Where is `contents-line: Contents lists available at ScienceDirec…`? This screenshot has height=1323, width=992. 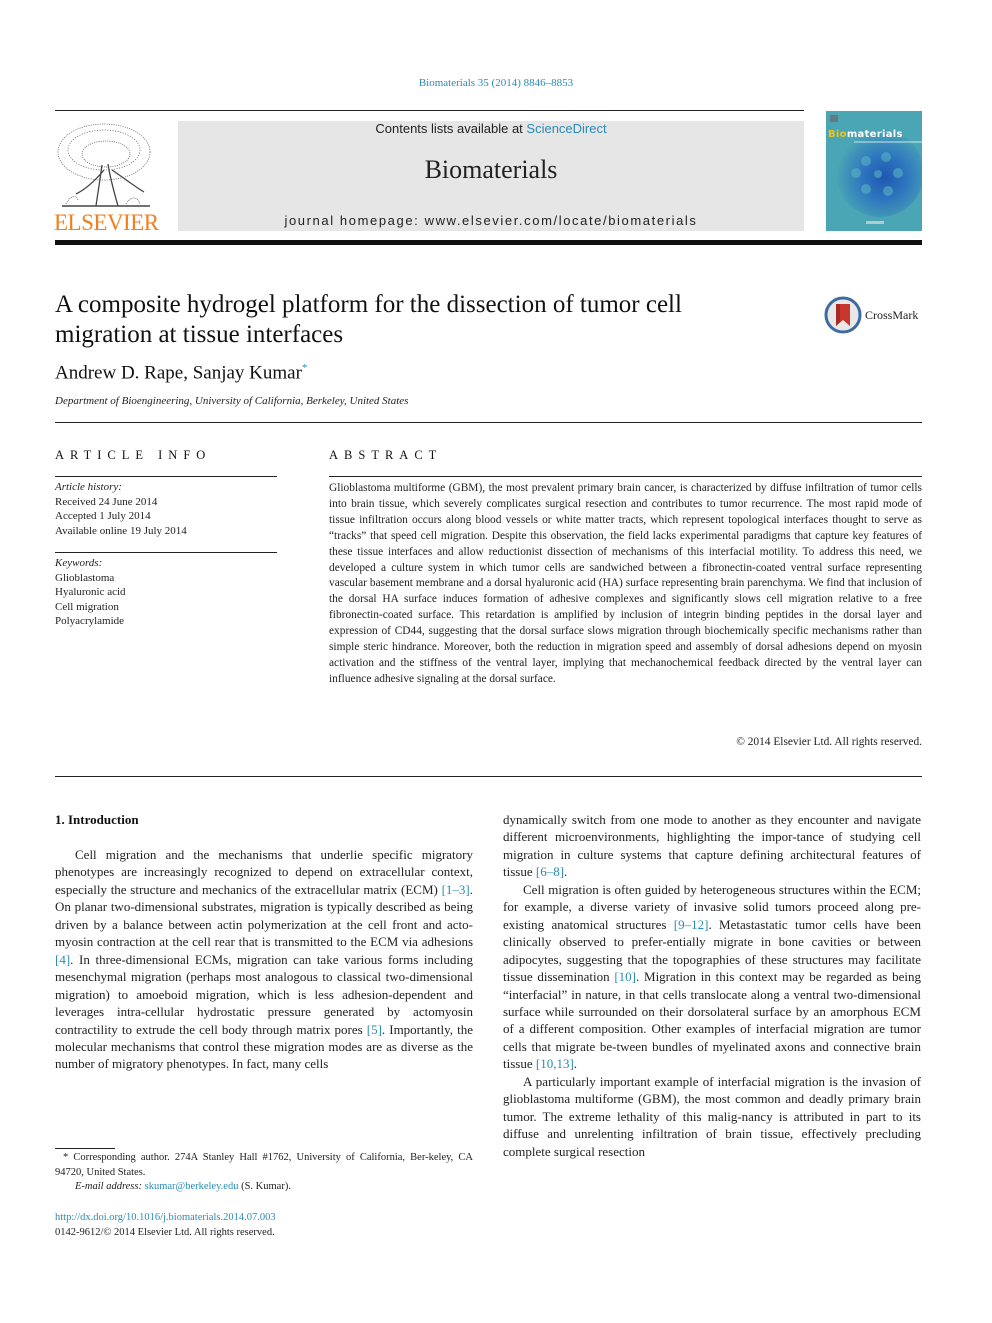 contents-line: Contents lists available at ScienceDirec… is located at coordinates (491, 128).